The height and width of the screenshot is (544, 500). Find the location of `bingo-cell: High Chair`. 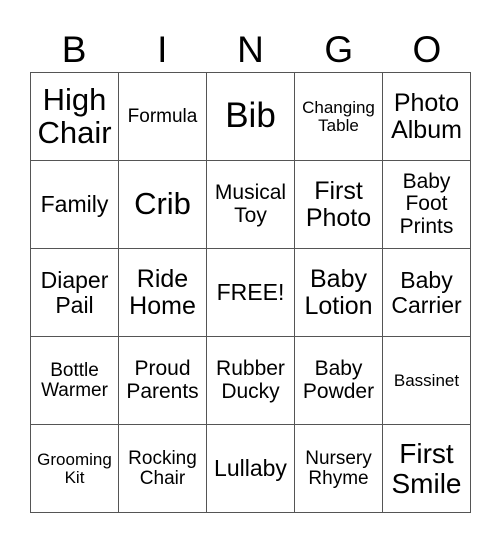

bingo-cell: High Chair is located at coordinates (74, 116).